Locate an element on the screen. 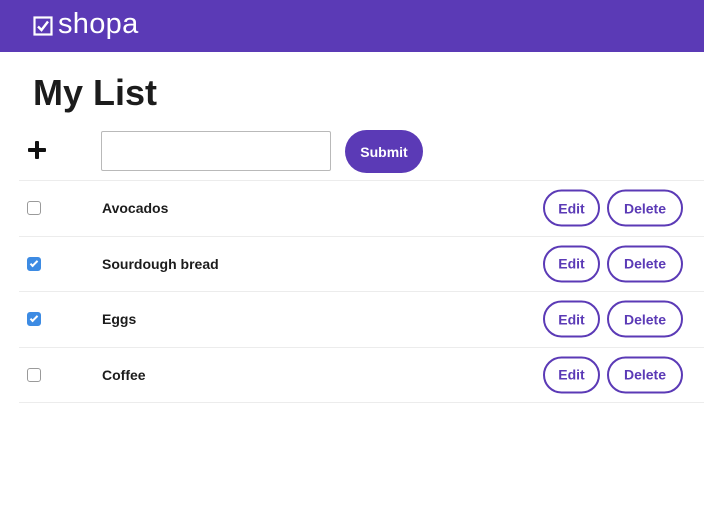  item-label: Sourdough bread is located at coordinates (160, 263).